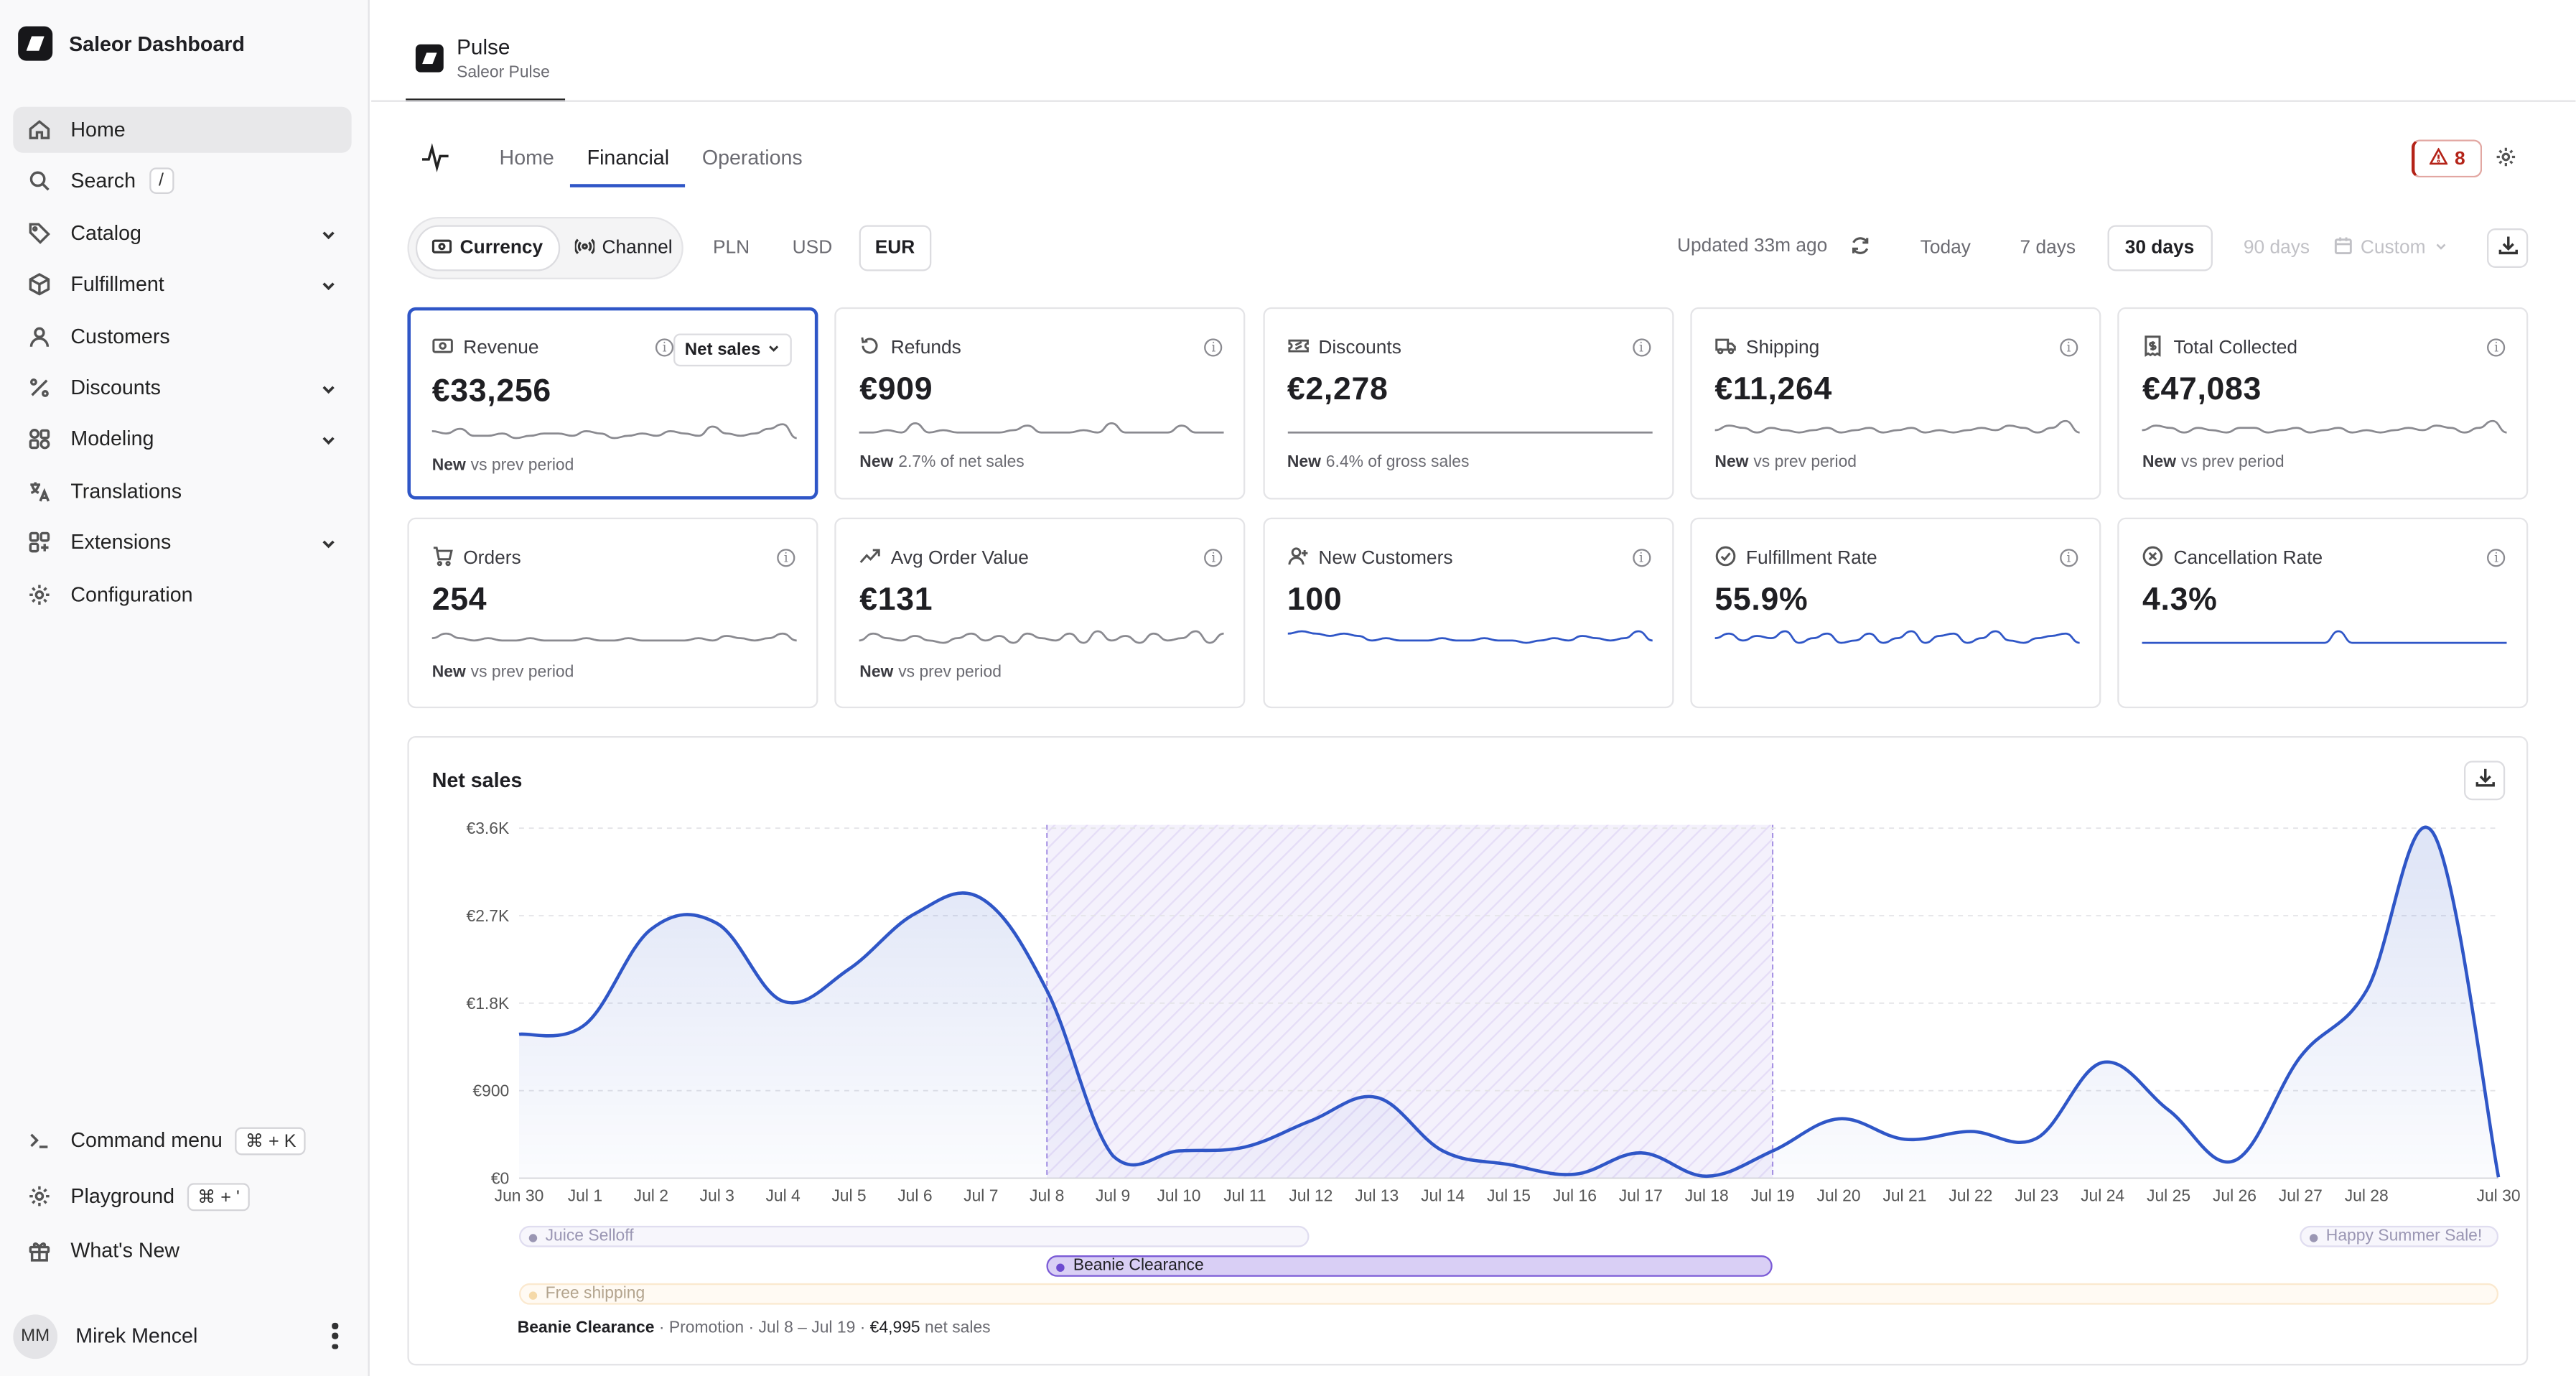 This screenshot has height=1376, width=2576. What do you see at coordinates (39, 285) in the screenshot?
I see `box-icon` at bounding box center [39, 285].